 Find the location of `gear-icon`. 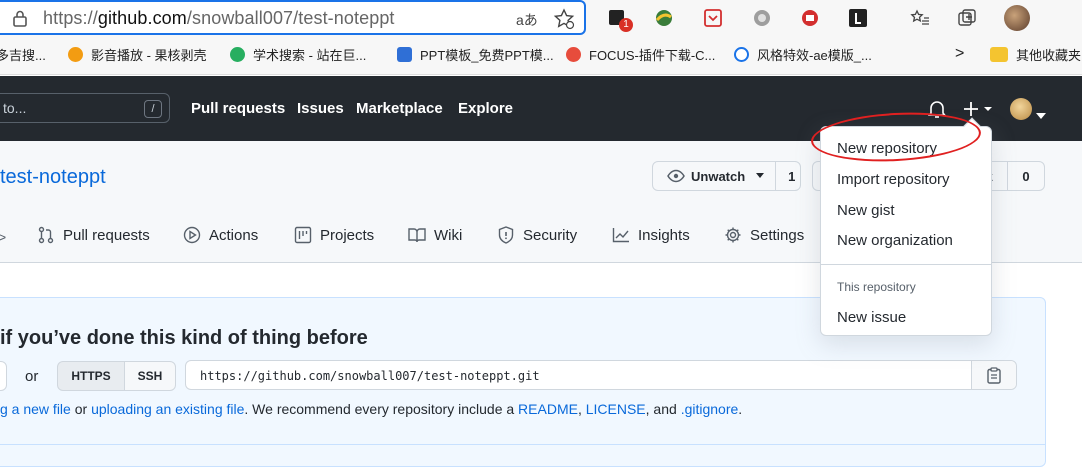

gear-icon is located at coordinates (733, 235).